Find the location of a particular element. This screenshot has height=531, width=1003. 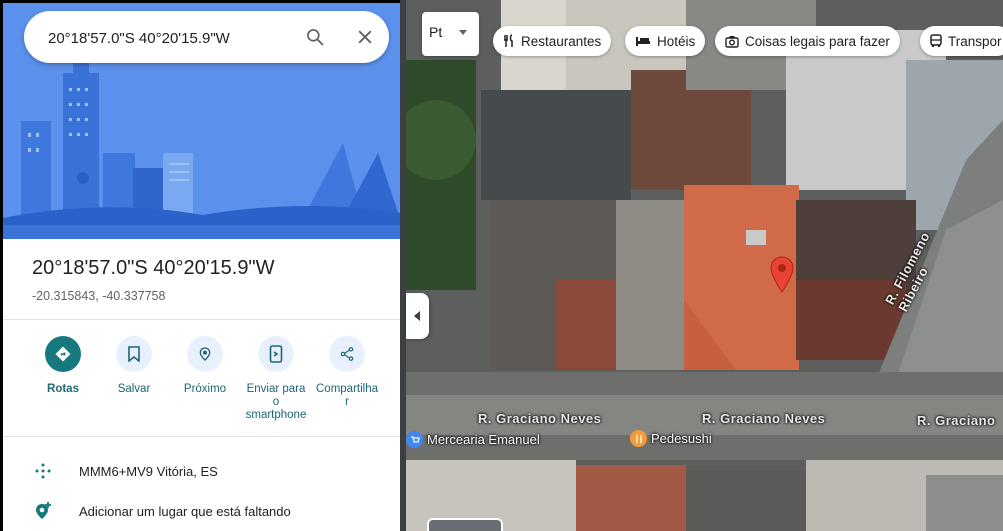

directions-label: Rotas is located at coordinates (63, 389).